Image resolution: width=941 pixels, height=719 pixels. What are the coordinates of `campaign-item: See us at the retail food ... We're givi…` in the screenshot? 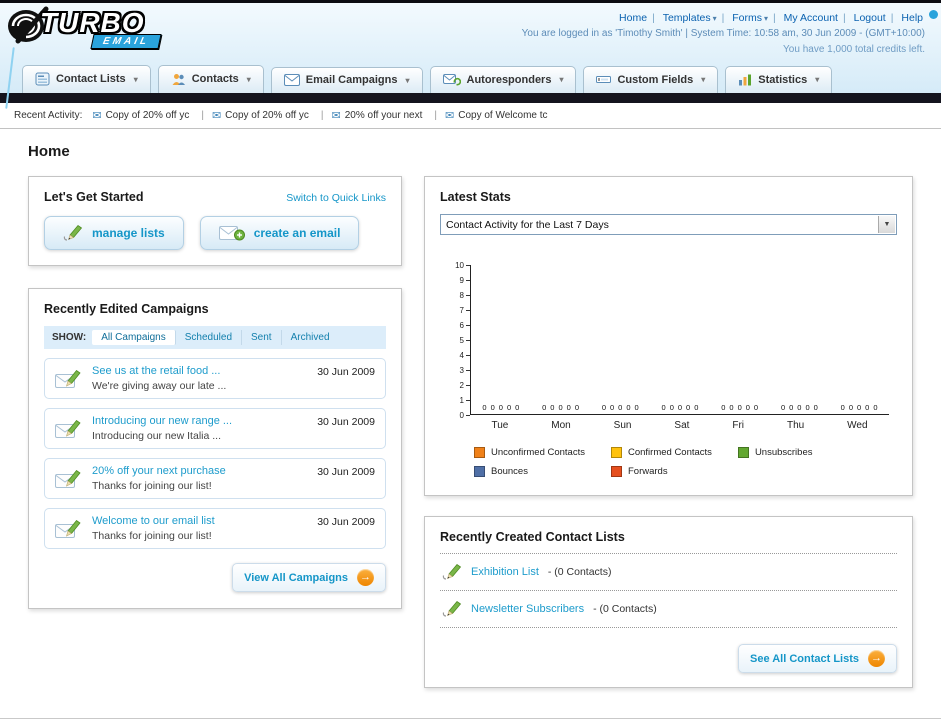 It's located at (215, 378).